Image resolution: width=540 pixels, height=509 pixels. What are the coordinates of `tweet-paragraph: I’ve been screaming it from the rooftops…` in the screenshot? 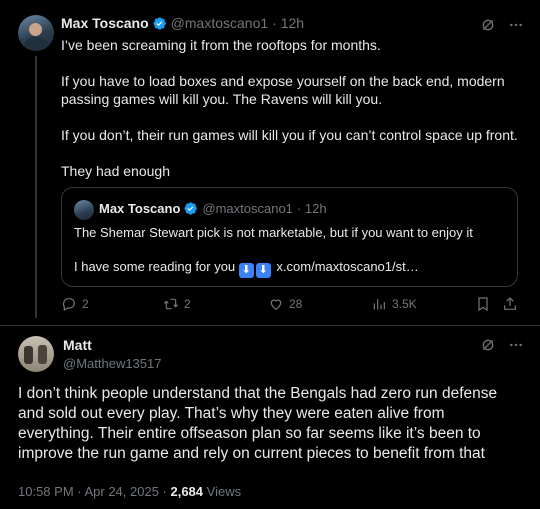 It's located at (221, 45).